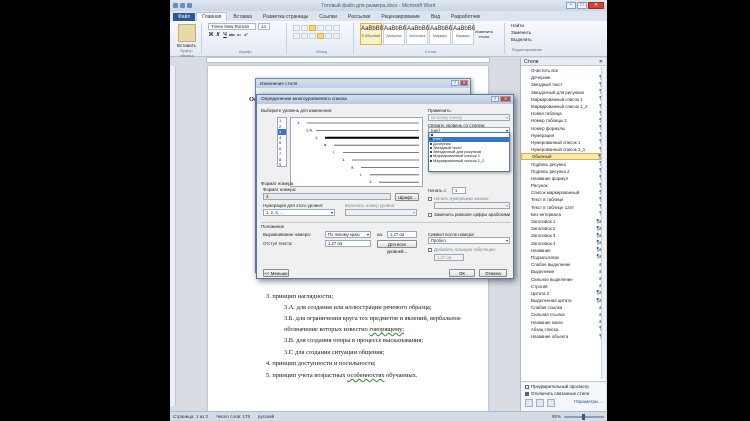 The height and width of the screenshot is (421, 750). What do you see at coordinates (563, 99) in the screenshot?
I see `style-list-item: Маркированный список 1¶` at bounding box center [563, 99].